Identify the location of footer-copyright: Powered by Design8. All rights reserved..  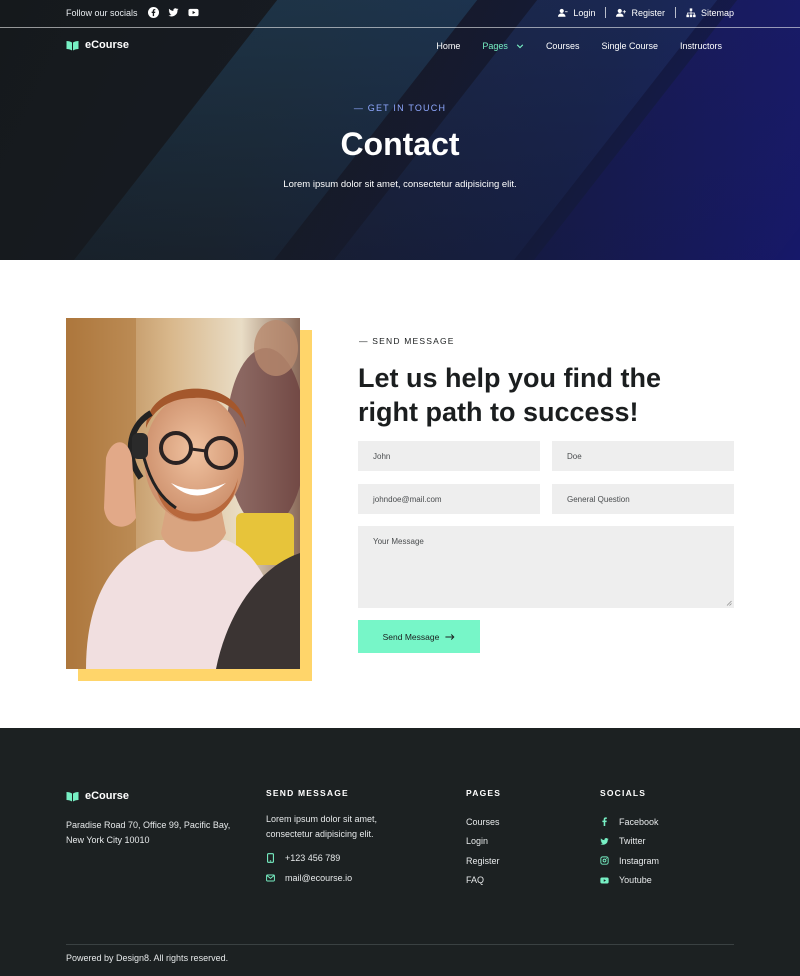
(147, 958).